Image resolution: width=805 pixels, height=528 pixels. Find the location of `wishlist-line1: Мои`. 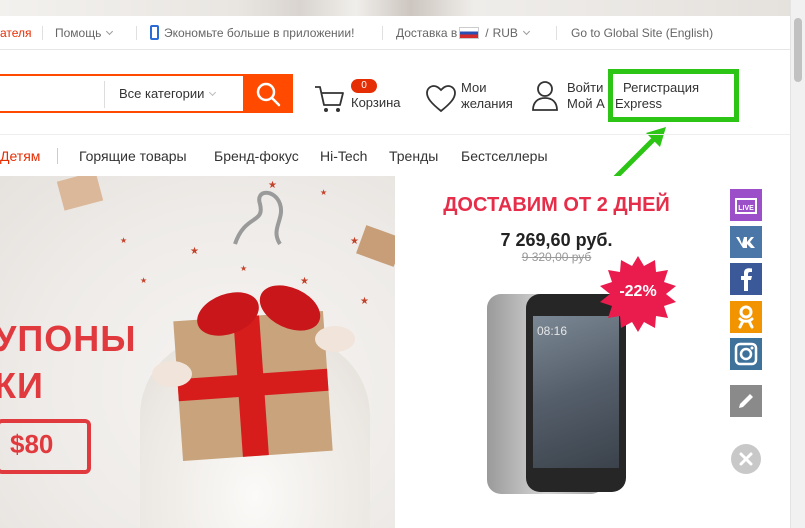

wishlist-line1: Мои is located at coordinates (473, 88).